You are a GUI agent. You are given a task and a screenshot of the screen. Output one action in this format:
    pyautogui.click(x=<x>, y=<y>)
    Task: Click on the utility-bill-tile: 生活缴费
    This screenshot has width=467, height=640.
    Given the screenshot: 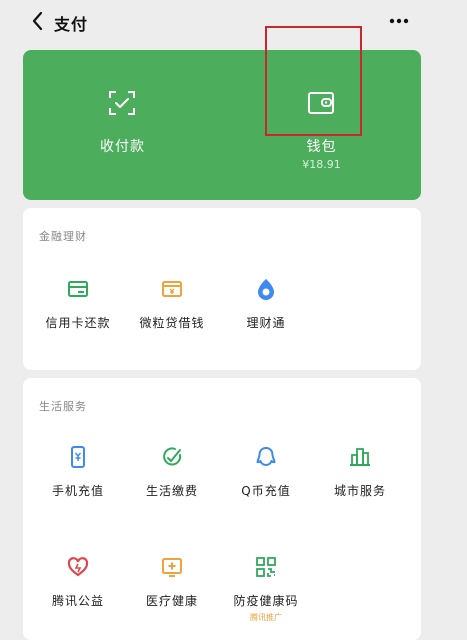 What is the action you would take?
    pyautogui.click(x=172, y=486)
    